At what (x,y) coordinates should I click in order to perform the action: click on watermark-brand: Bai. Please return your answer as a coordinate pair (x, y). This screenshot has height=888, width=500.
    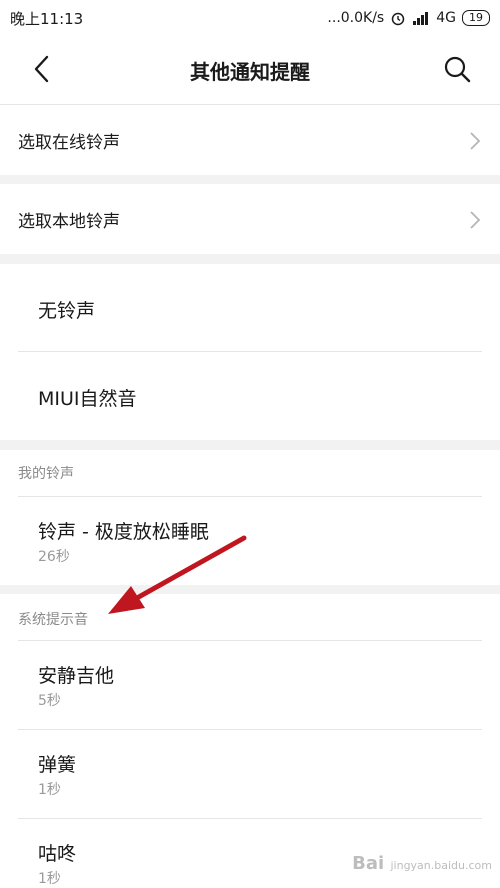
    Looking at the image, I should click on (368, 863).